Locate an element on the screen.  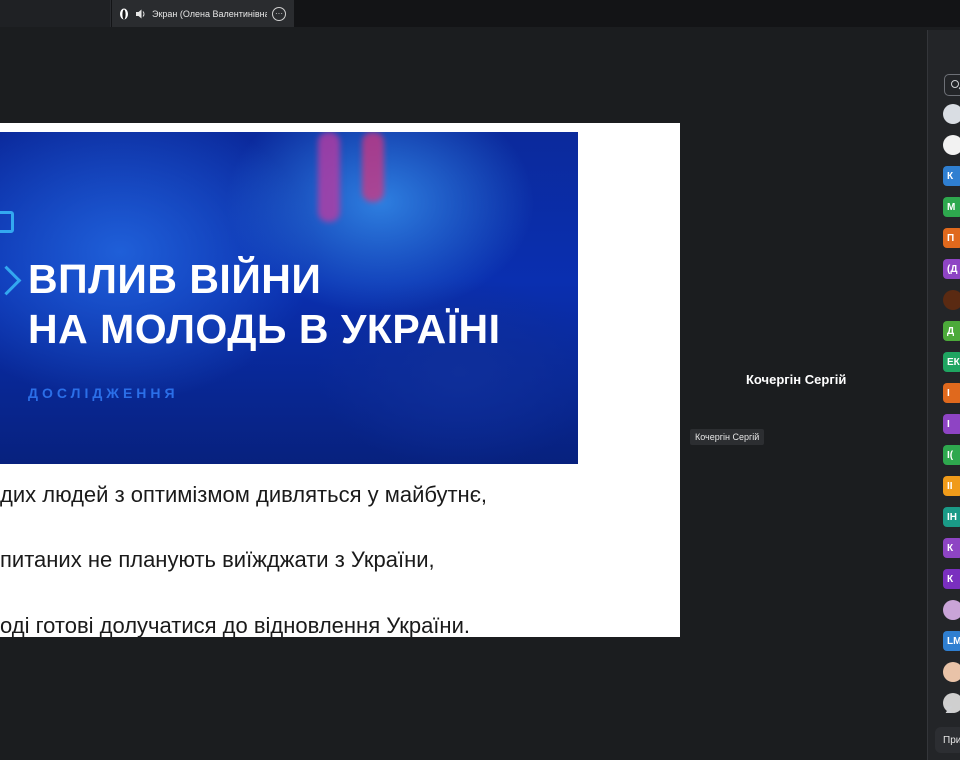
slide-text-line-2: питаних не планують виїжджати з України, is located at coordinates (217, 559).